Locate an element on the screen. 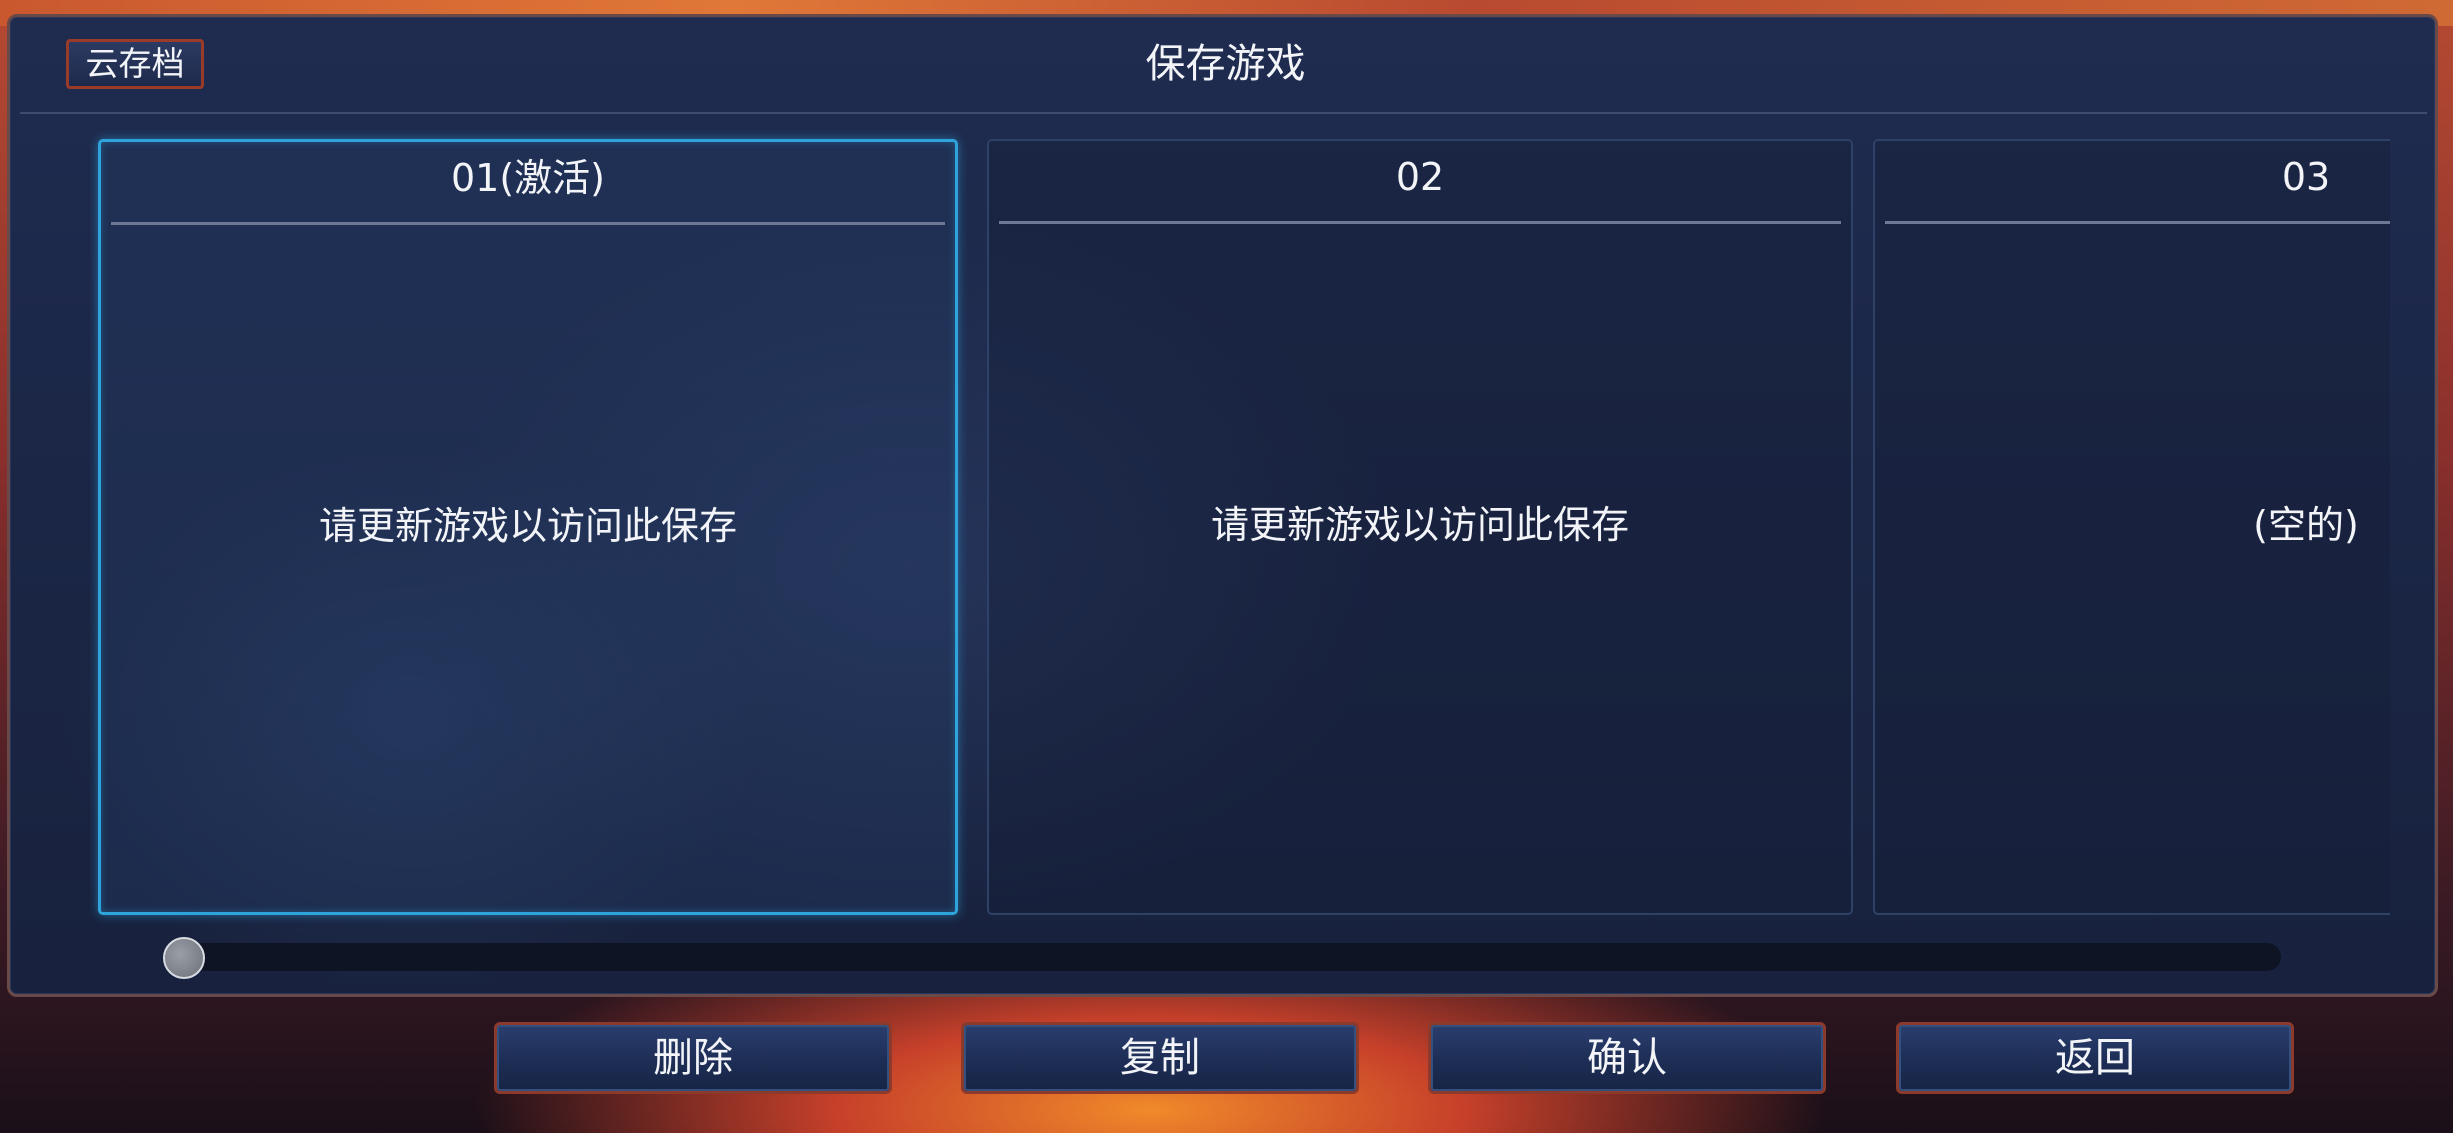  slot-title: 03 is located at coordinates (2306, 177).